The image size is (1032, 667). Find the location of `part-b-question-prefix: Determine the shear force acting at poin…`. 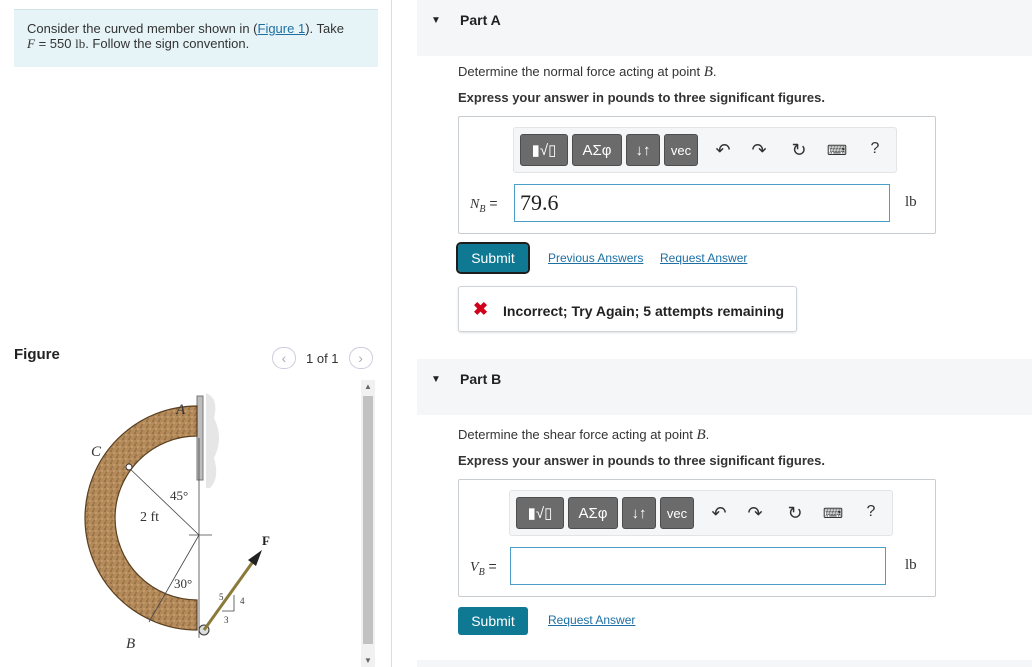

part-b-question-prefix: Determine the shear force acting at poin… is located at coordinates (577, 434).